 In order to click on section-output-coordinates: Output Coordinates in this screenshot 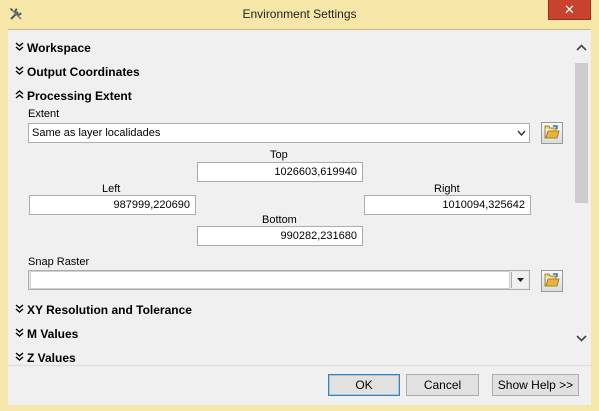, I will do `click(77, 72)`.